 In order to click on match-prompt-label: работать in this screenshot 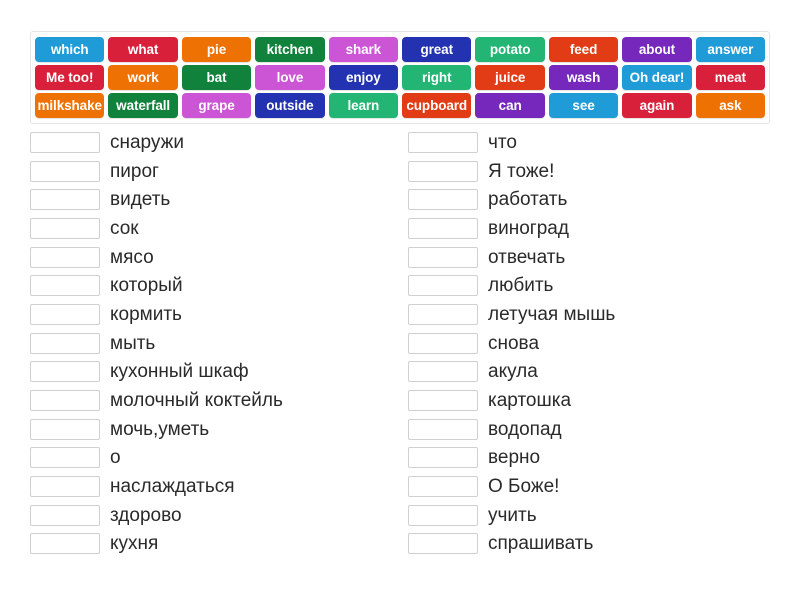, I will do `click(528, 200)`.